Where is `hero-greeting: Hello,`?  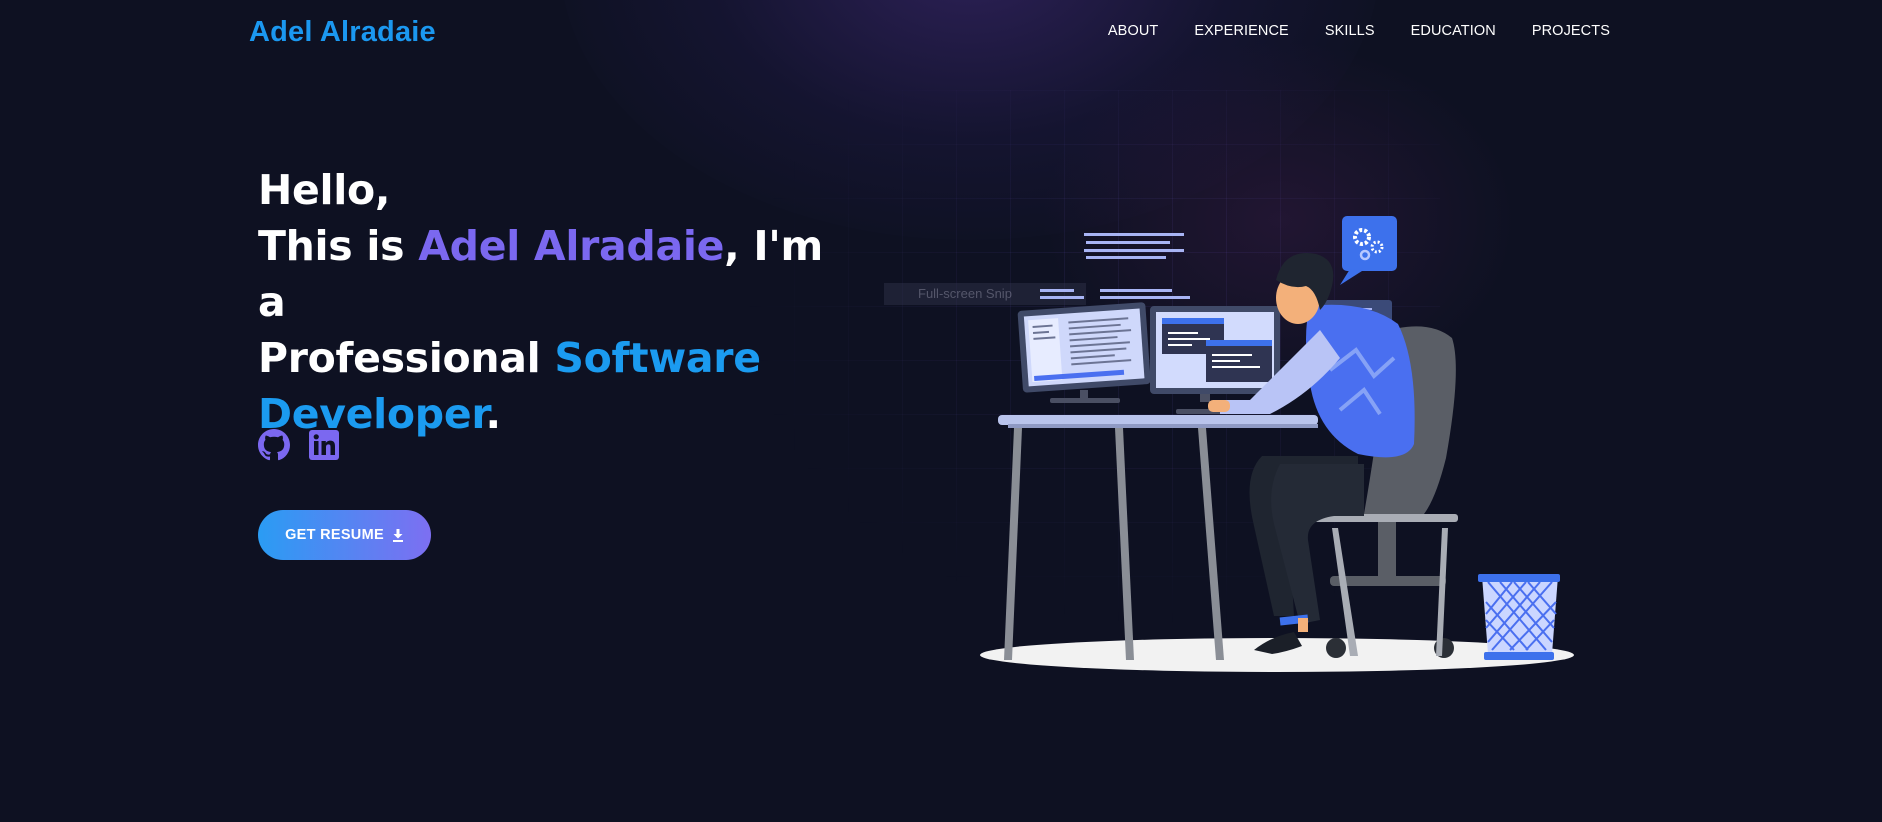
hero-greeting: Hello, is located at coordinates (324, 190).